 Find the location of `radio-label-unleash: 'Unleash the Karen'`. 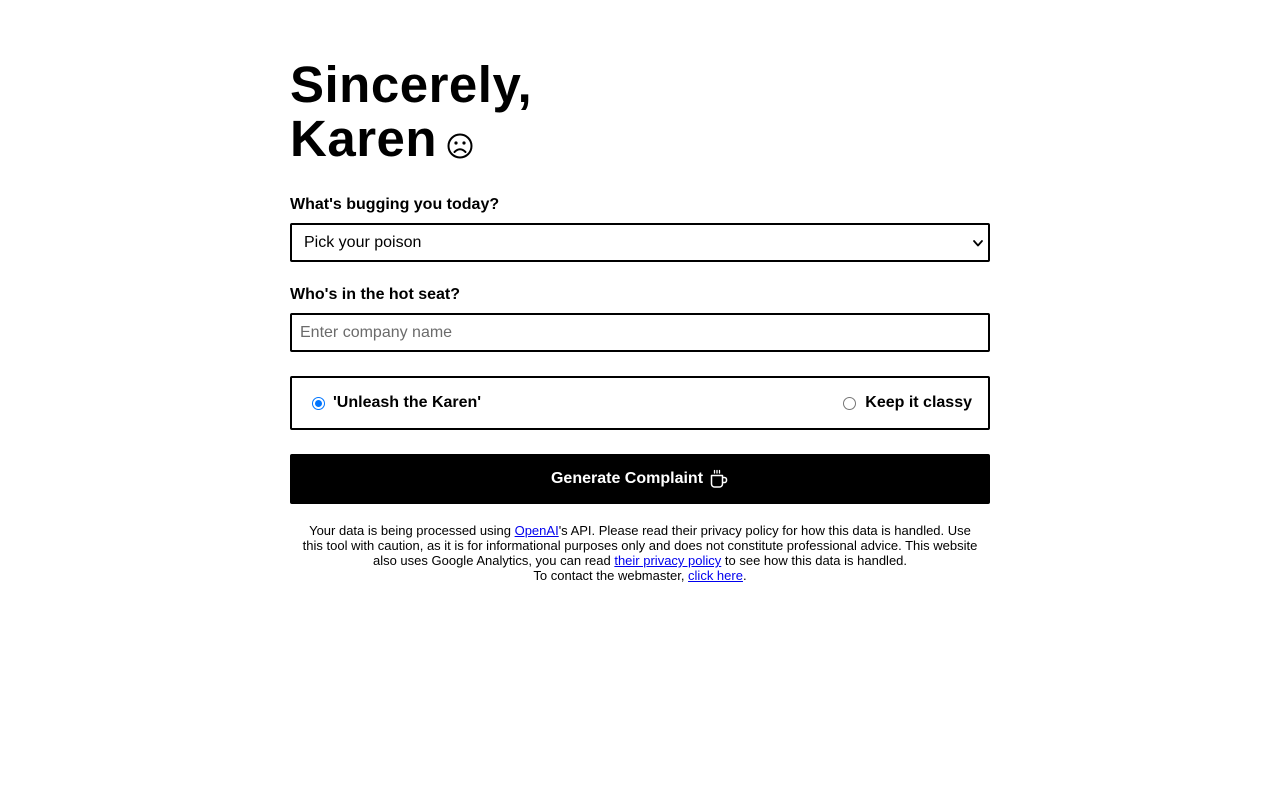

radio-label-unleash: 'Unleash the Karen' is located at coordinates (407, 402).